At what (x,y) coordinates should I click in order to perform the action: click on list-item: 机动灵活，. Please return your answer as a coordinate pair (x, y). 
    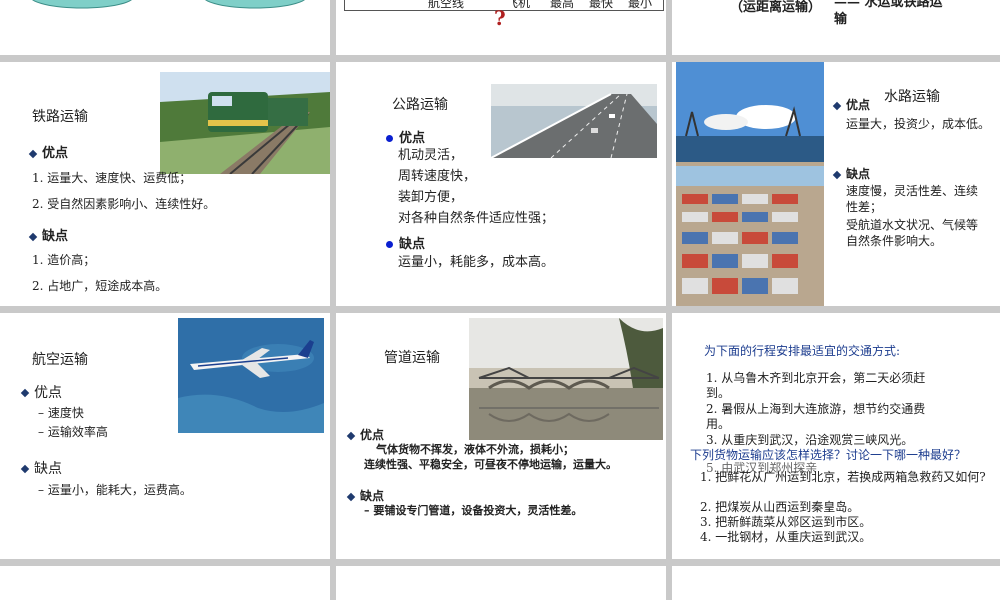
    Looking at the image, I should click on (431, 155).